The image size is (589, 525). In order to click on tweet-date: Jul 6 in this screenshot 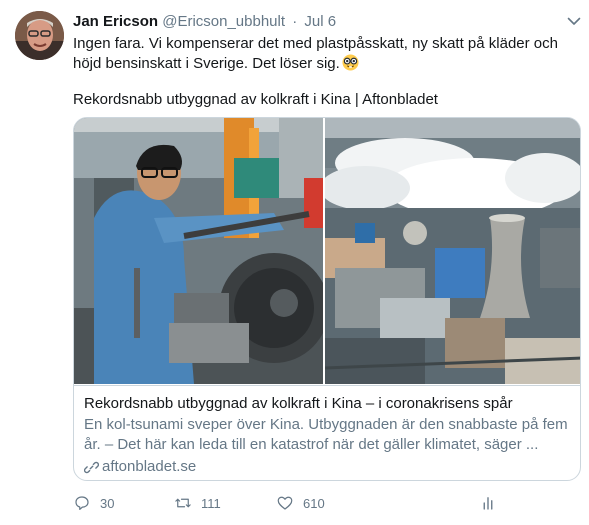, I will do `click(320, 21)`.